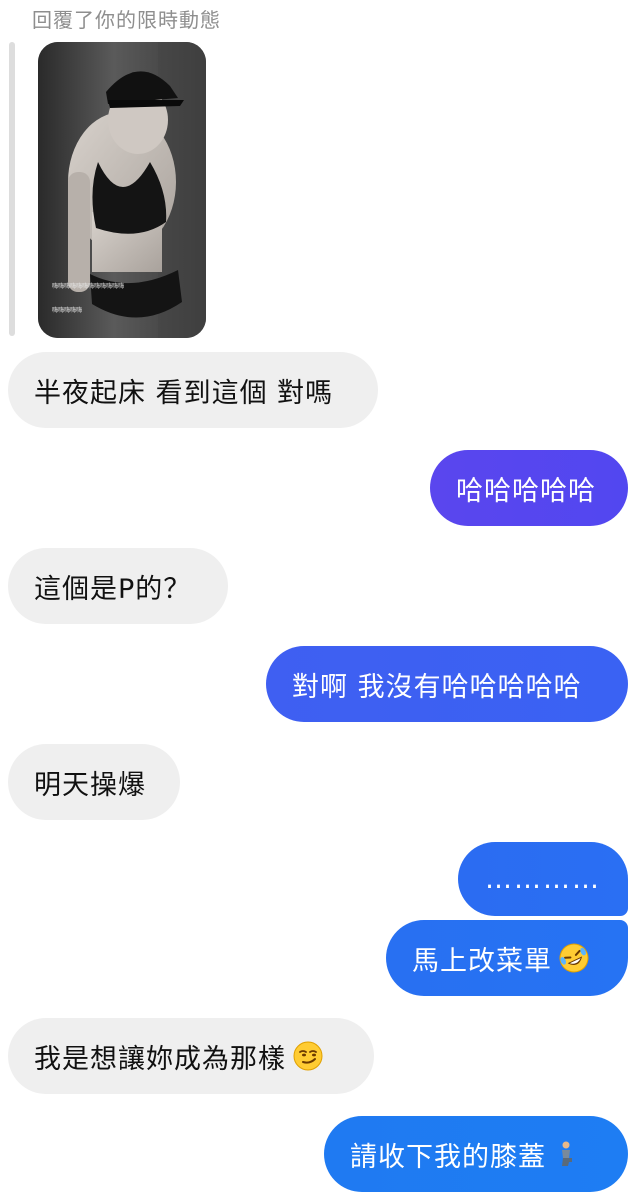  I want to click on message-bubble-outgoing: 請收下我的膝蓋, so click(476, 1154).